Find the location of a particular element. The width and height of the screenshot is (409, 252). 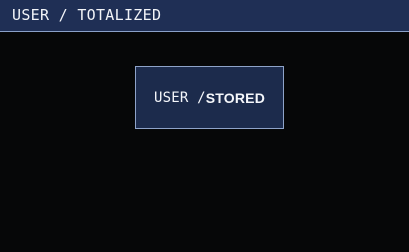

stored-button-label: USER / STORED is located at coordinates (209, 98).